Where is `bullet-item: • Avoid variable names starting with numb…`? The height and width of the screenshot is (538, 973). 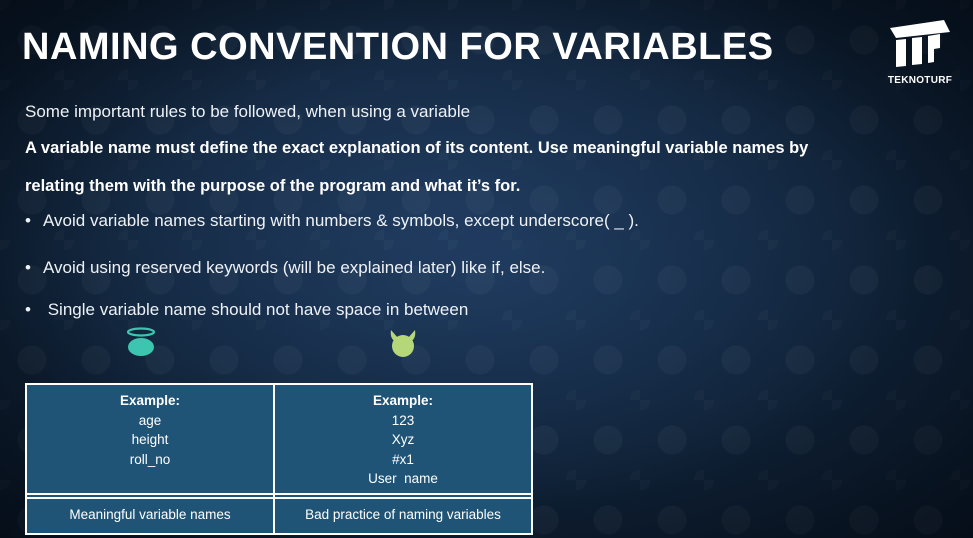 bullet-item: • Avoid variable names starting with numb… is located at coordinates (332, 221).